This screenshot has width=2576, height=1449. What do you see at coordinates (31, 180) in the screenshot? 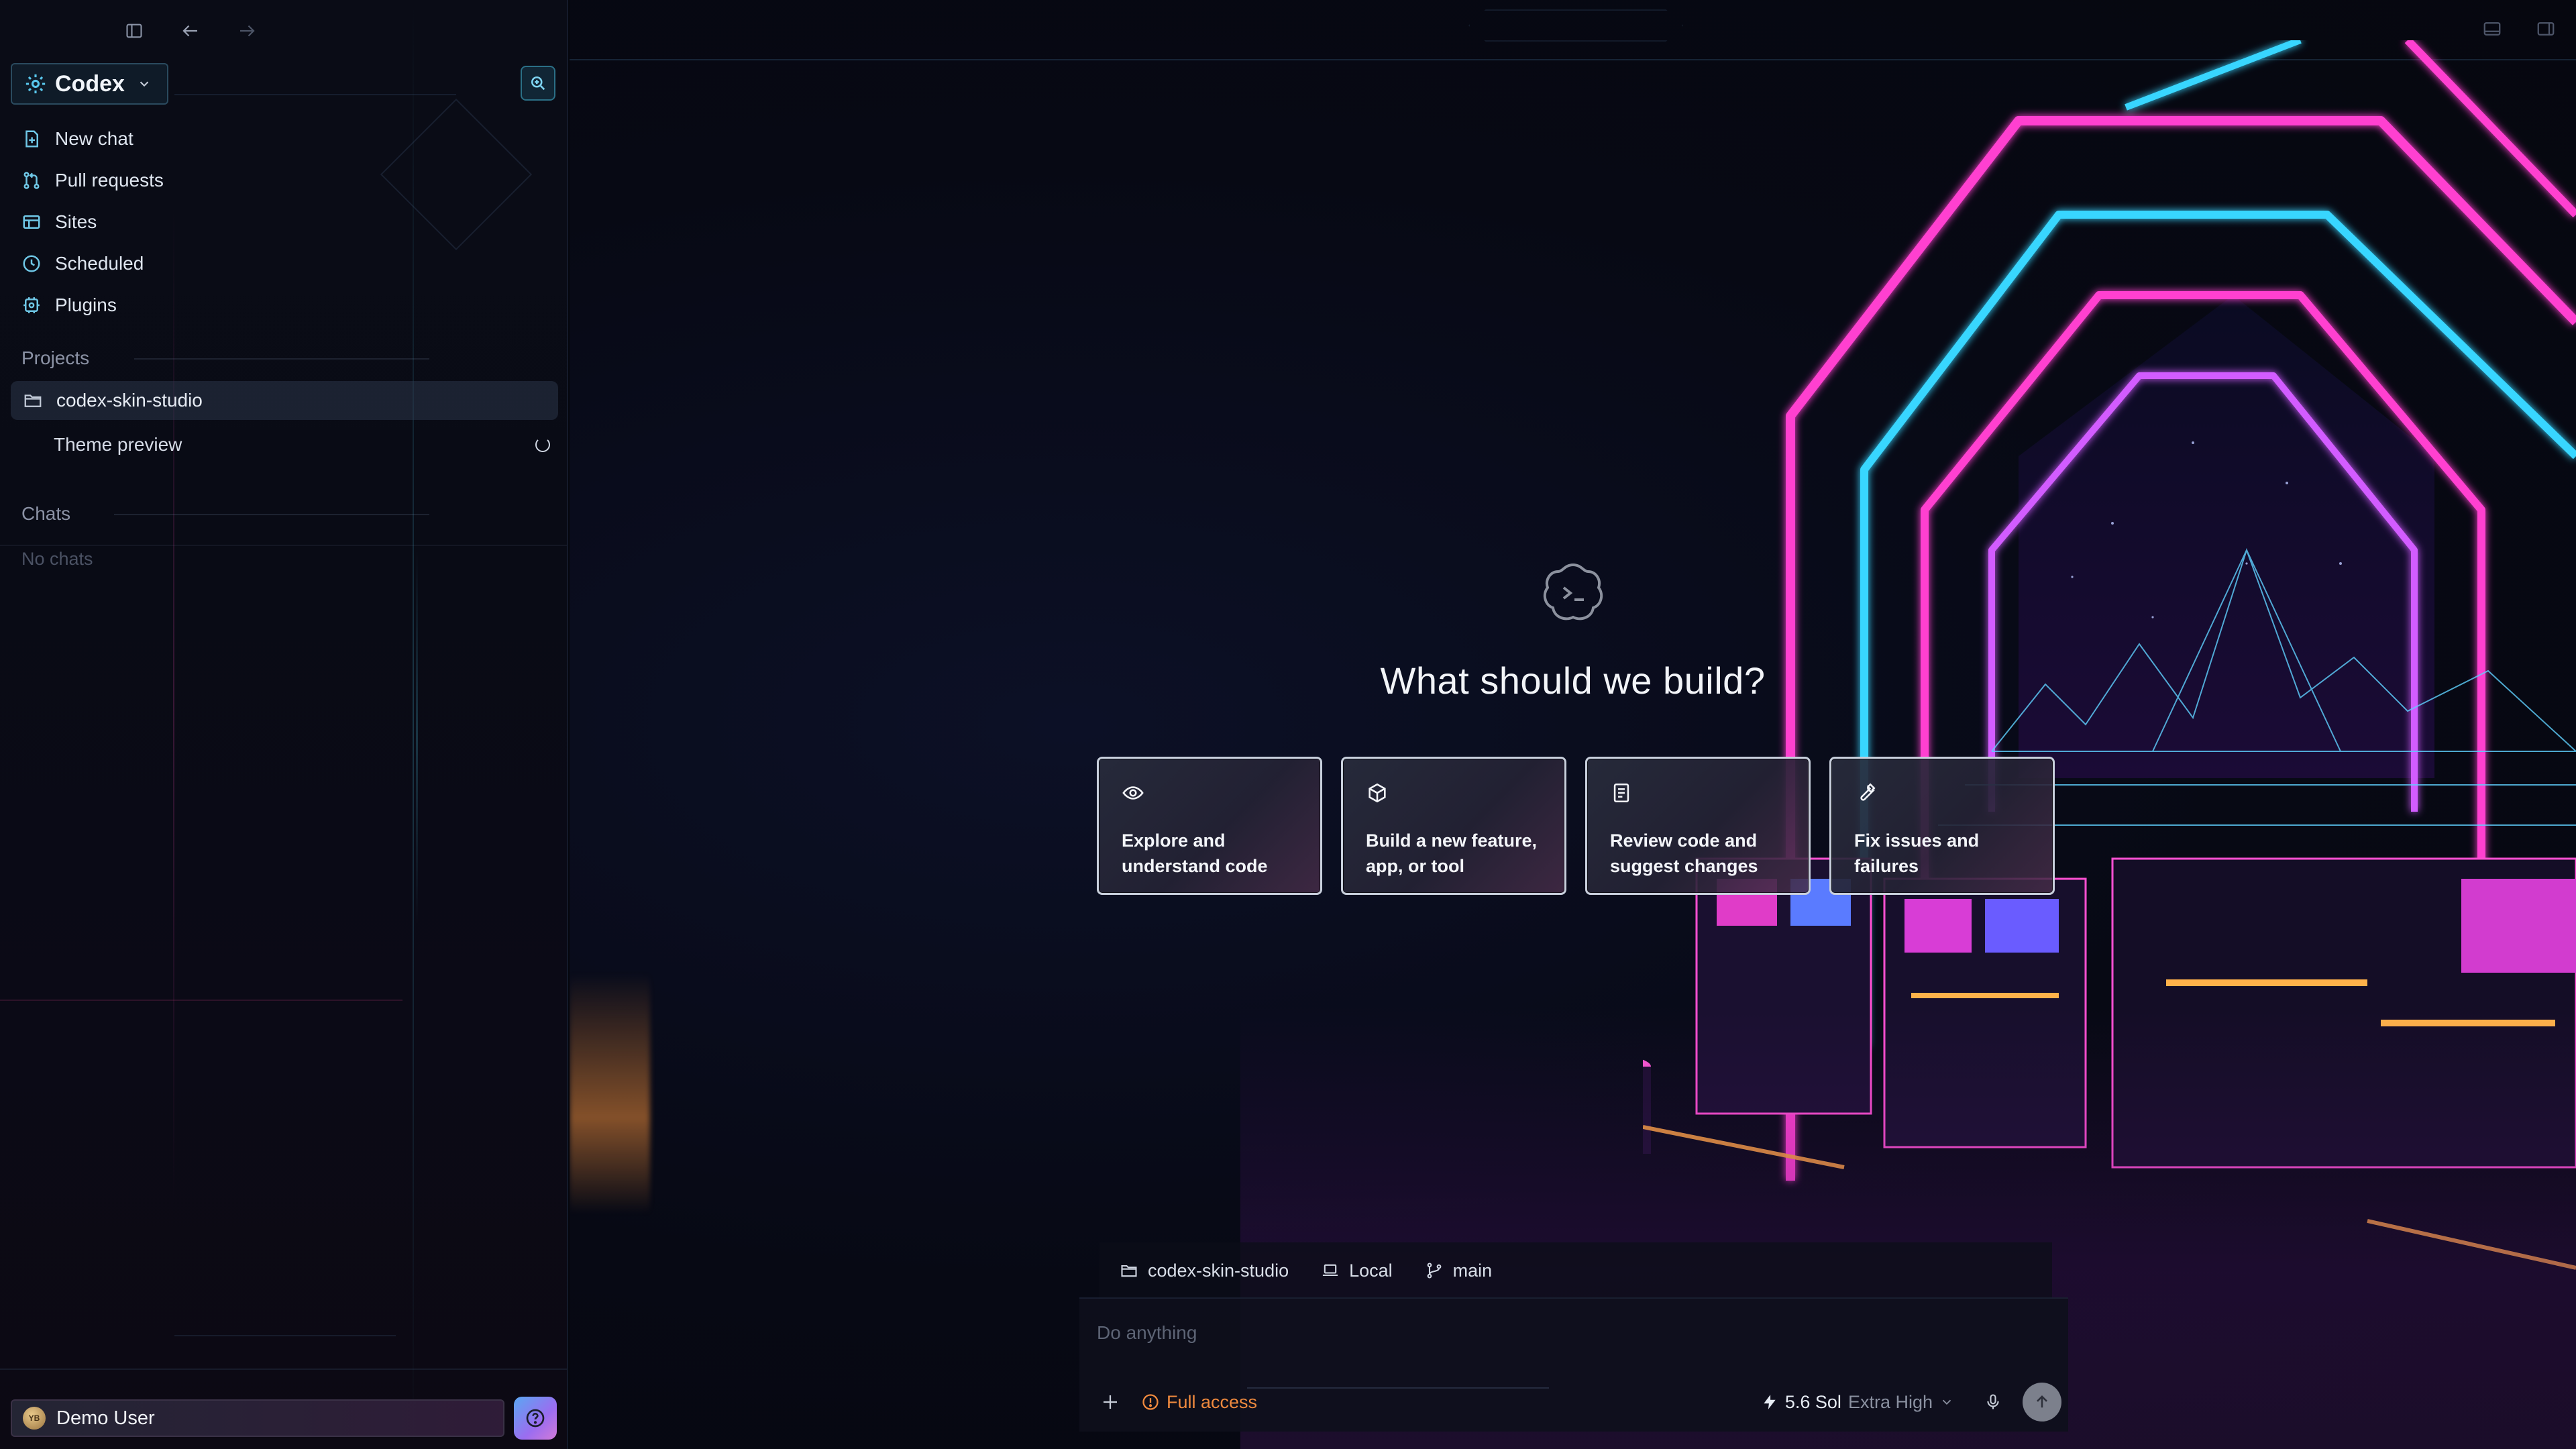
I see `pull-request-icon` at bounding box center [31, 180].